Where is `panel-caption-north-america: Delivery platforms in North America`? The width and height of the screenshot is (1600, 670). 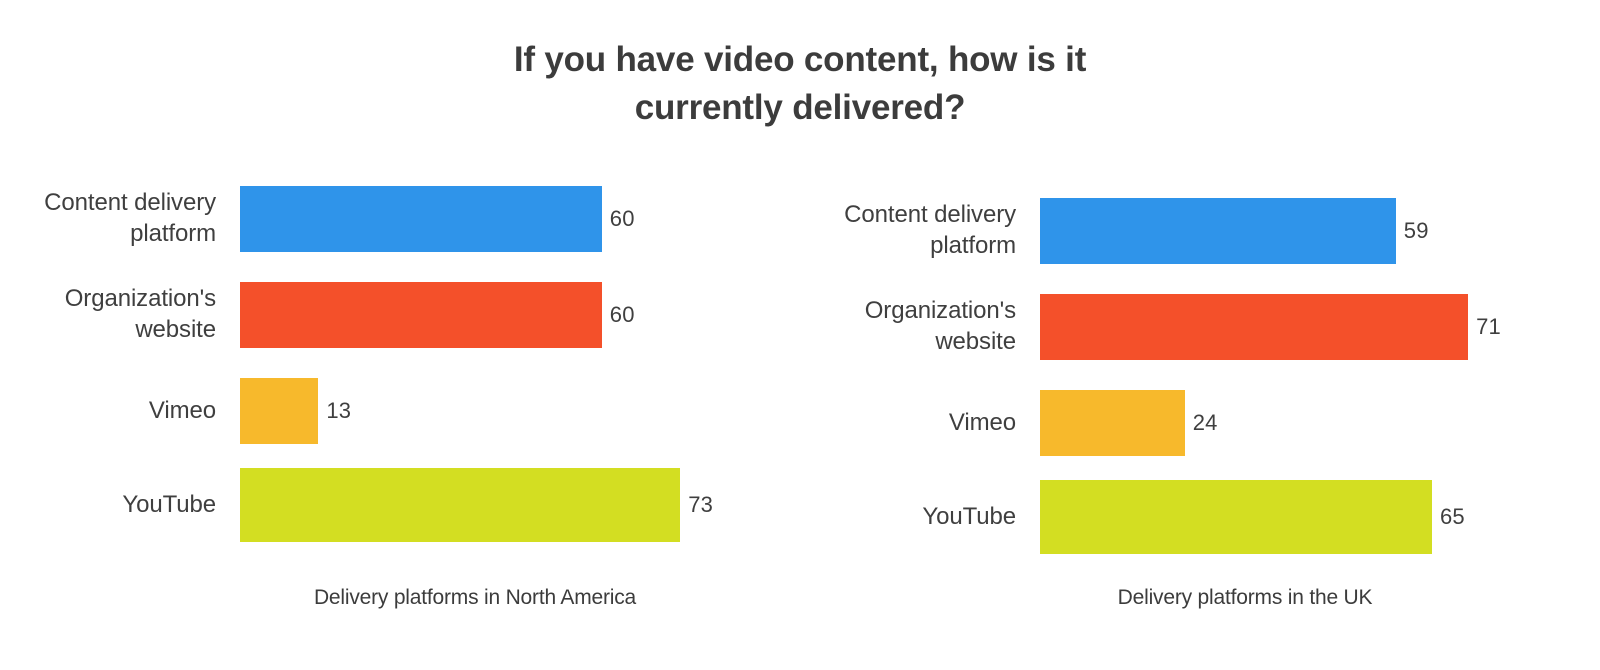 panel-caption-north-america: Delivery platforms in North America is located at coordinates (400, 598).